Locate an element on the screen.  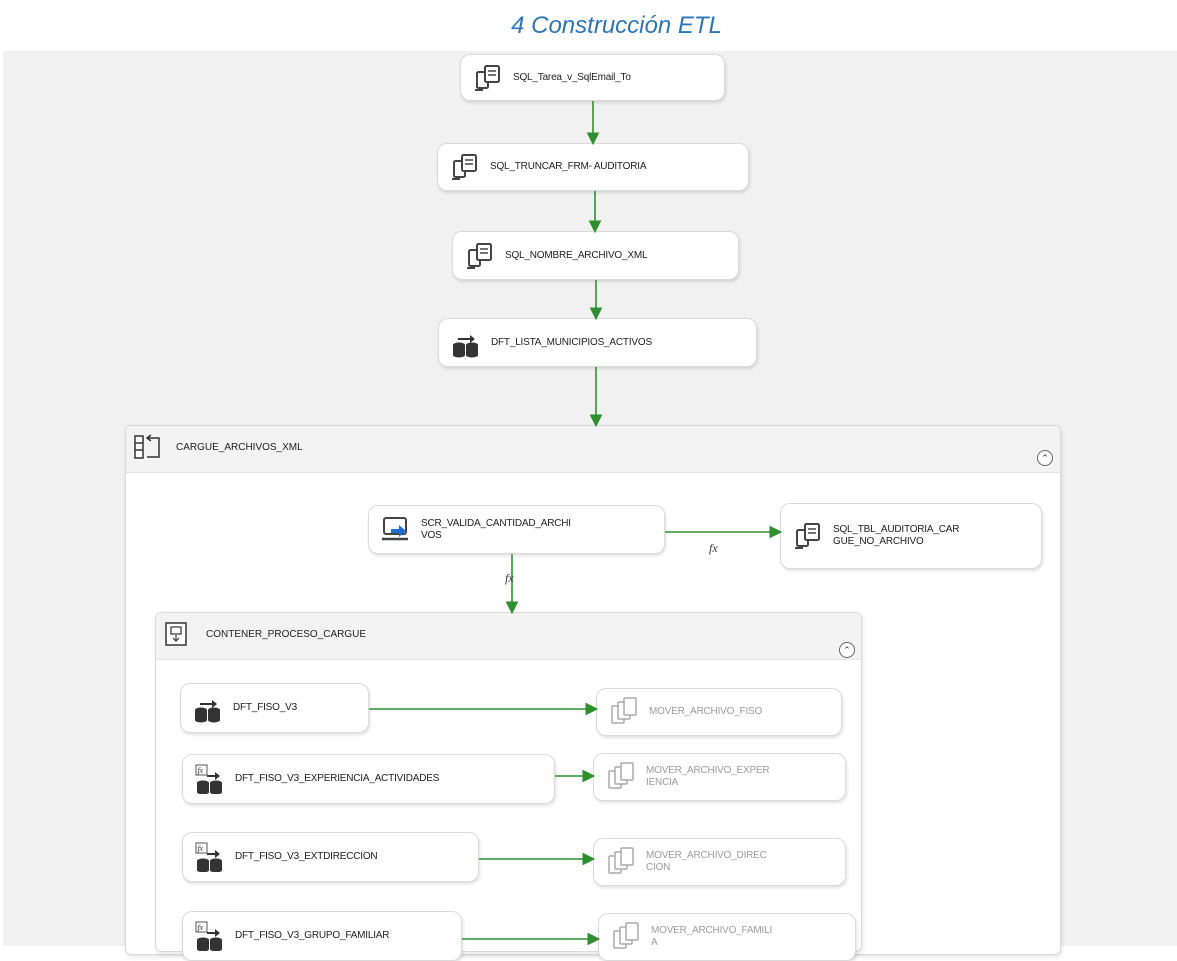
script-task-icon is located at coordinates (395, 528).